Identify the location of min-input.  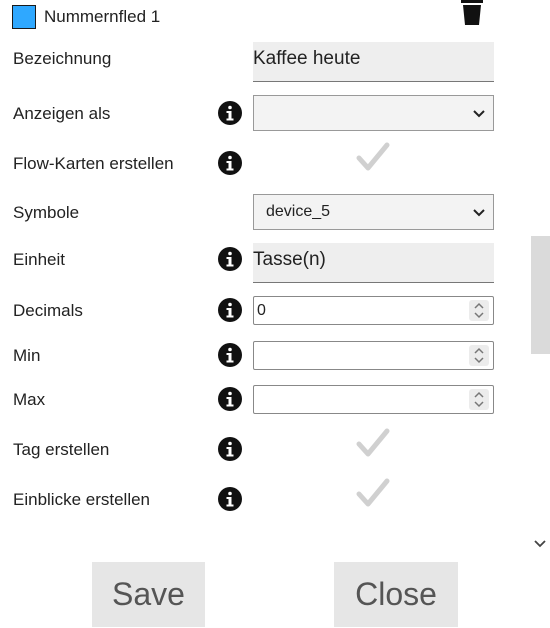
(373, 355).